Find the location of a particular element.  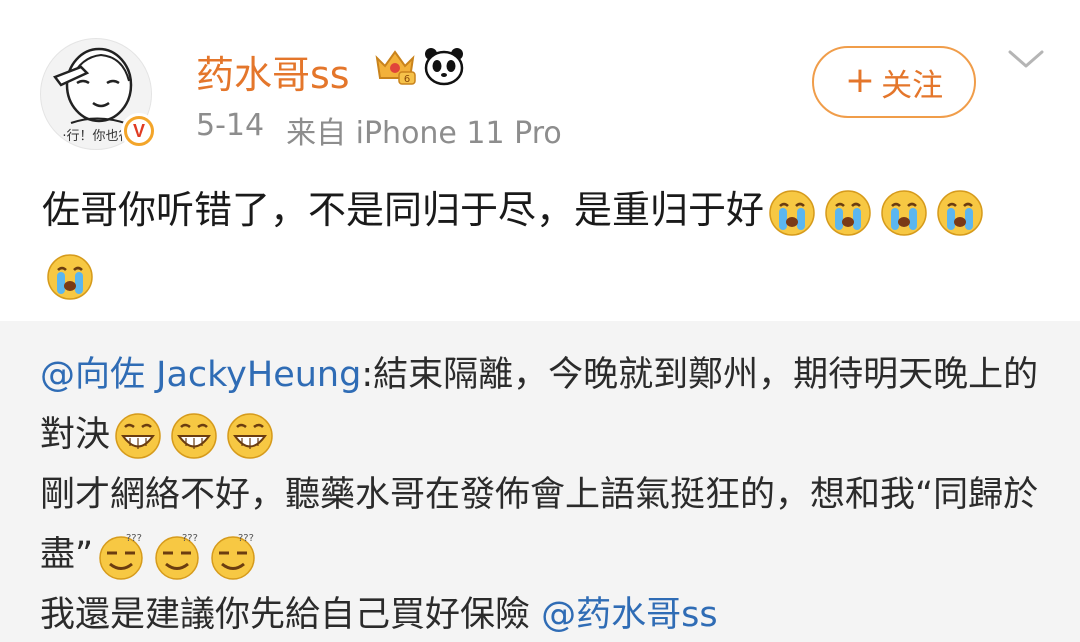

follow-button: + 关注 is located at coordinates (894, 82).